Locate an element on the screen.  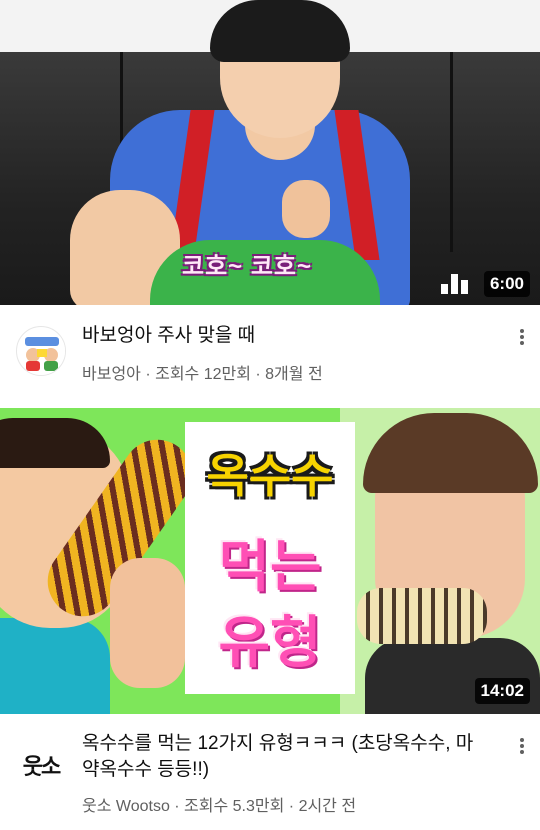
duration-badge: 6:00 is located at coordinates (506, 284).